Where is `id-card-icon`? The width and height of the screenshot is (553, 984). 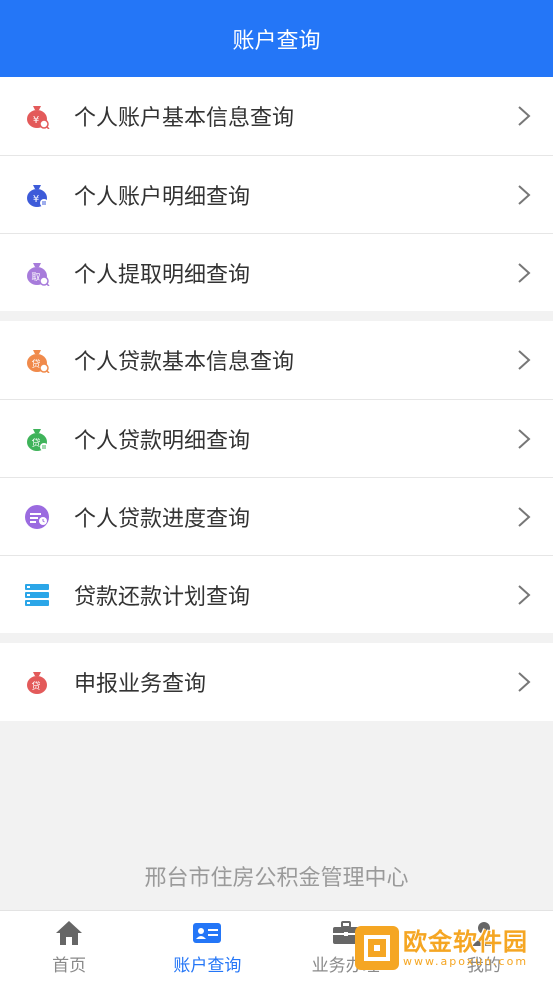
id-card-icon is located at coordinates (207, 933).